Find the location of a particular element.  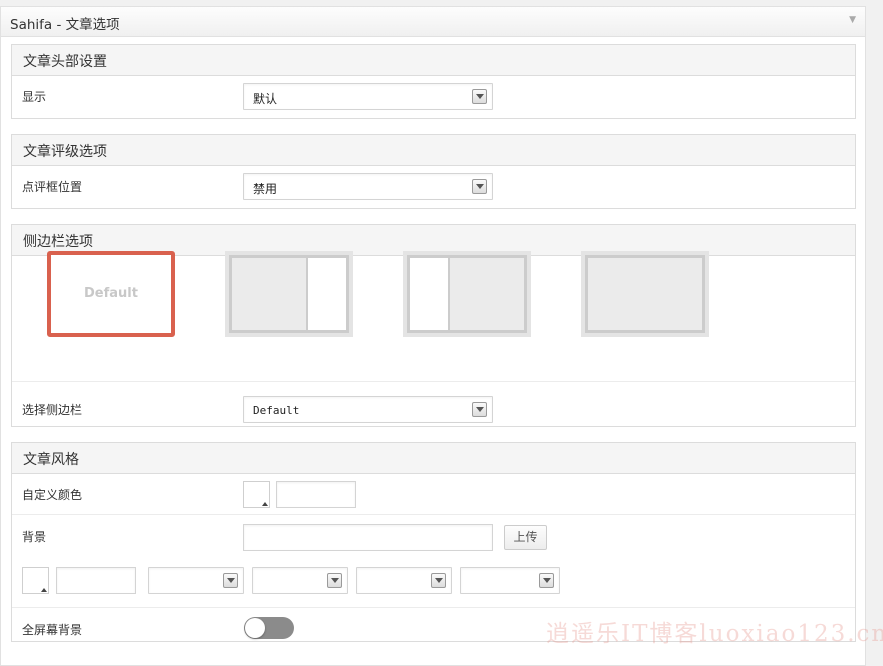

section-header: 文章头部设置 is located at coordinates (433, 60).